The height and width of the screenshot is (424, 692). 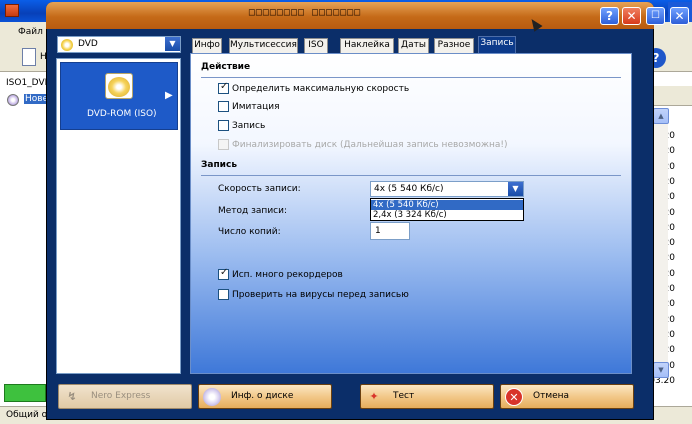 What do you see at coordinates (404, 396) in the screenshot?
I see `test-label: Тест` at bounding box center [404, 396].